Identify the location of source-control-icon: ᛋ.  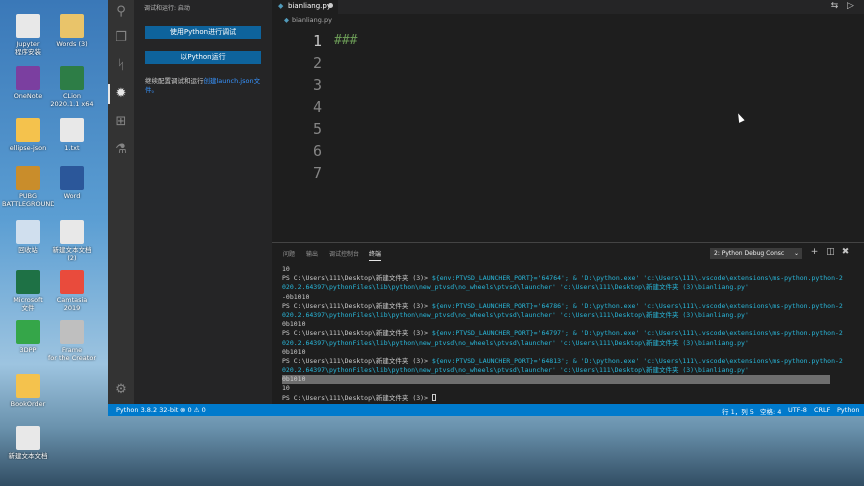
(121, 66).